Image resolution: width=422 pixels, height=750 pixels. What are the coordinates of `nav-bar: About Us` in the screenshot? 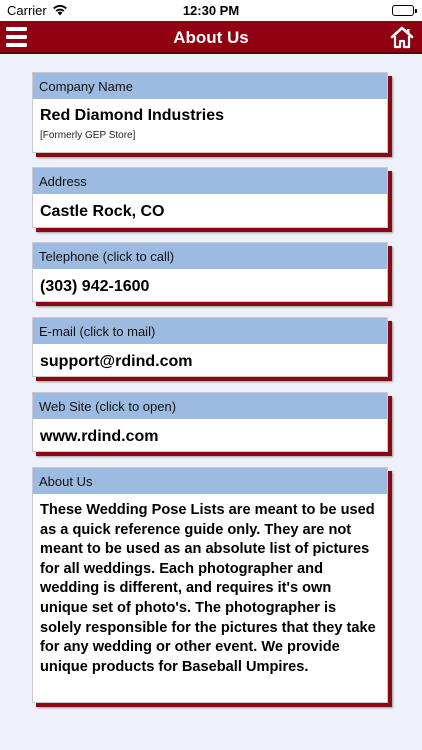 It's located at (211, 37).